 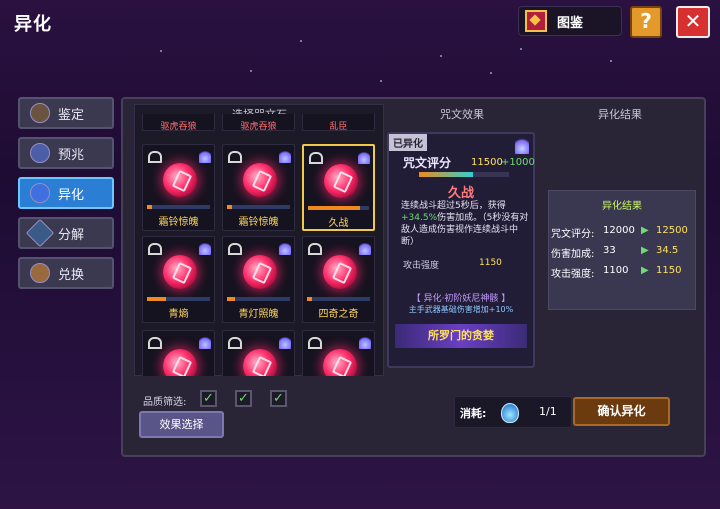 I want to click on rune-card: 青灯照魄, so click(x=258, y=279).